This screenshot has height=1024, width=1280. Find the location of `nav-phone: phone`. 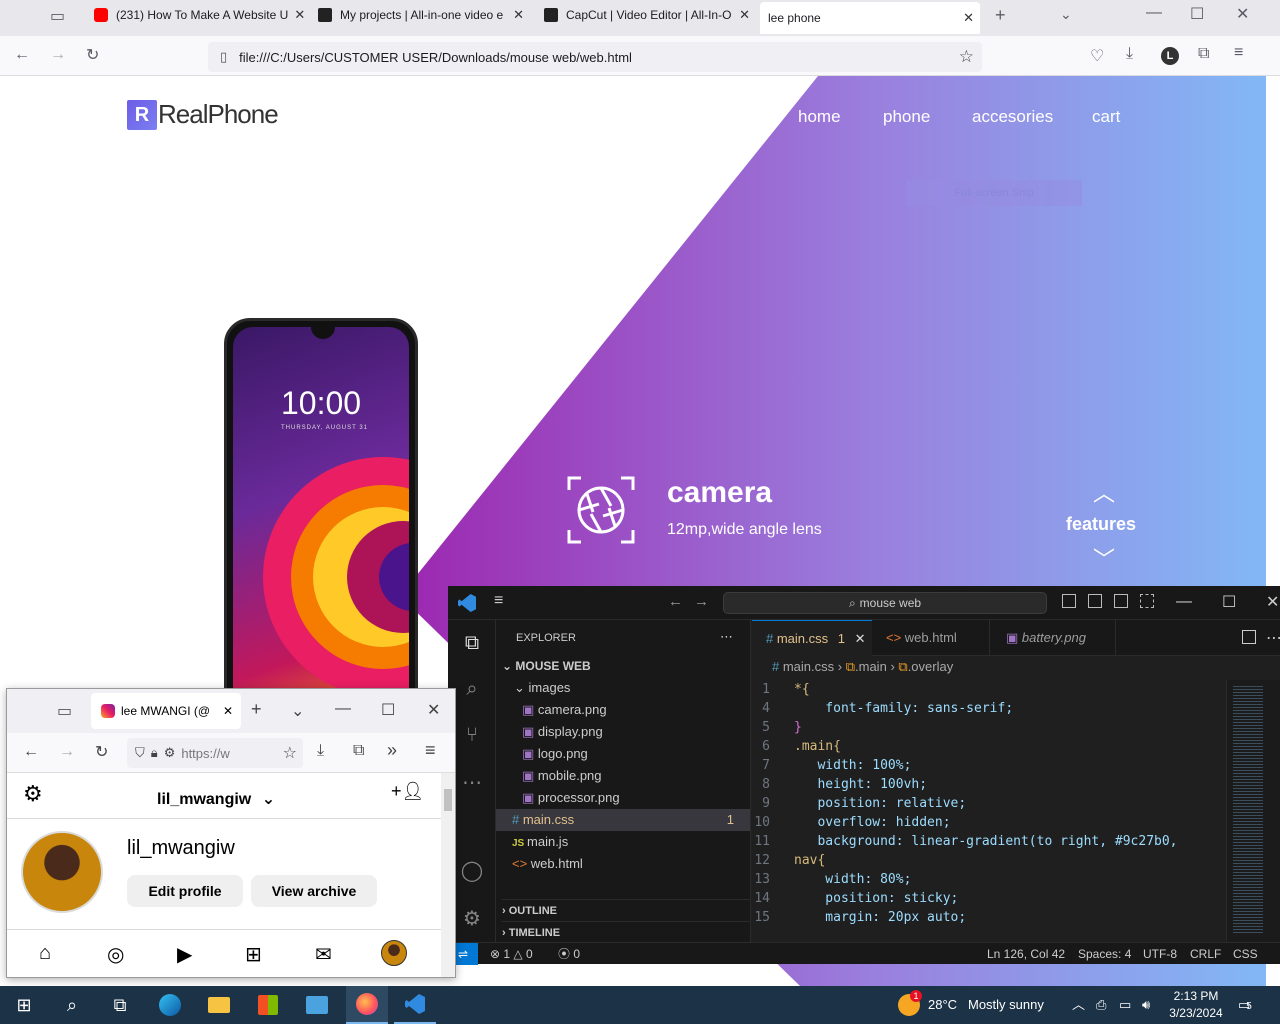

nav-phone: phone is located at coordinates (906, 117).